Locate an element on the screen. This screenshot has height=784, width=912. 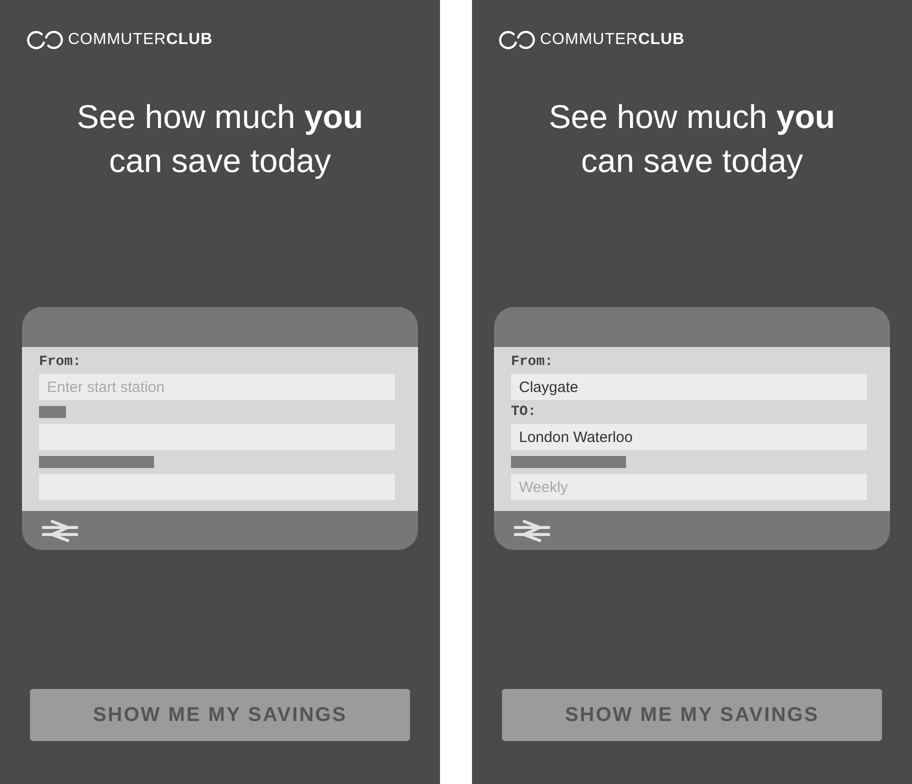
station-input-field: Claygate is located at coordinates (689, 387).